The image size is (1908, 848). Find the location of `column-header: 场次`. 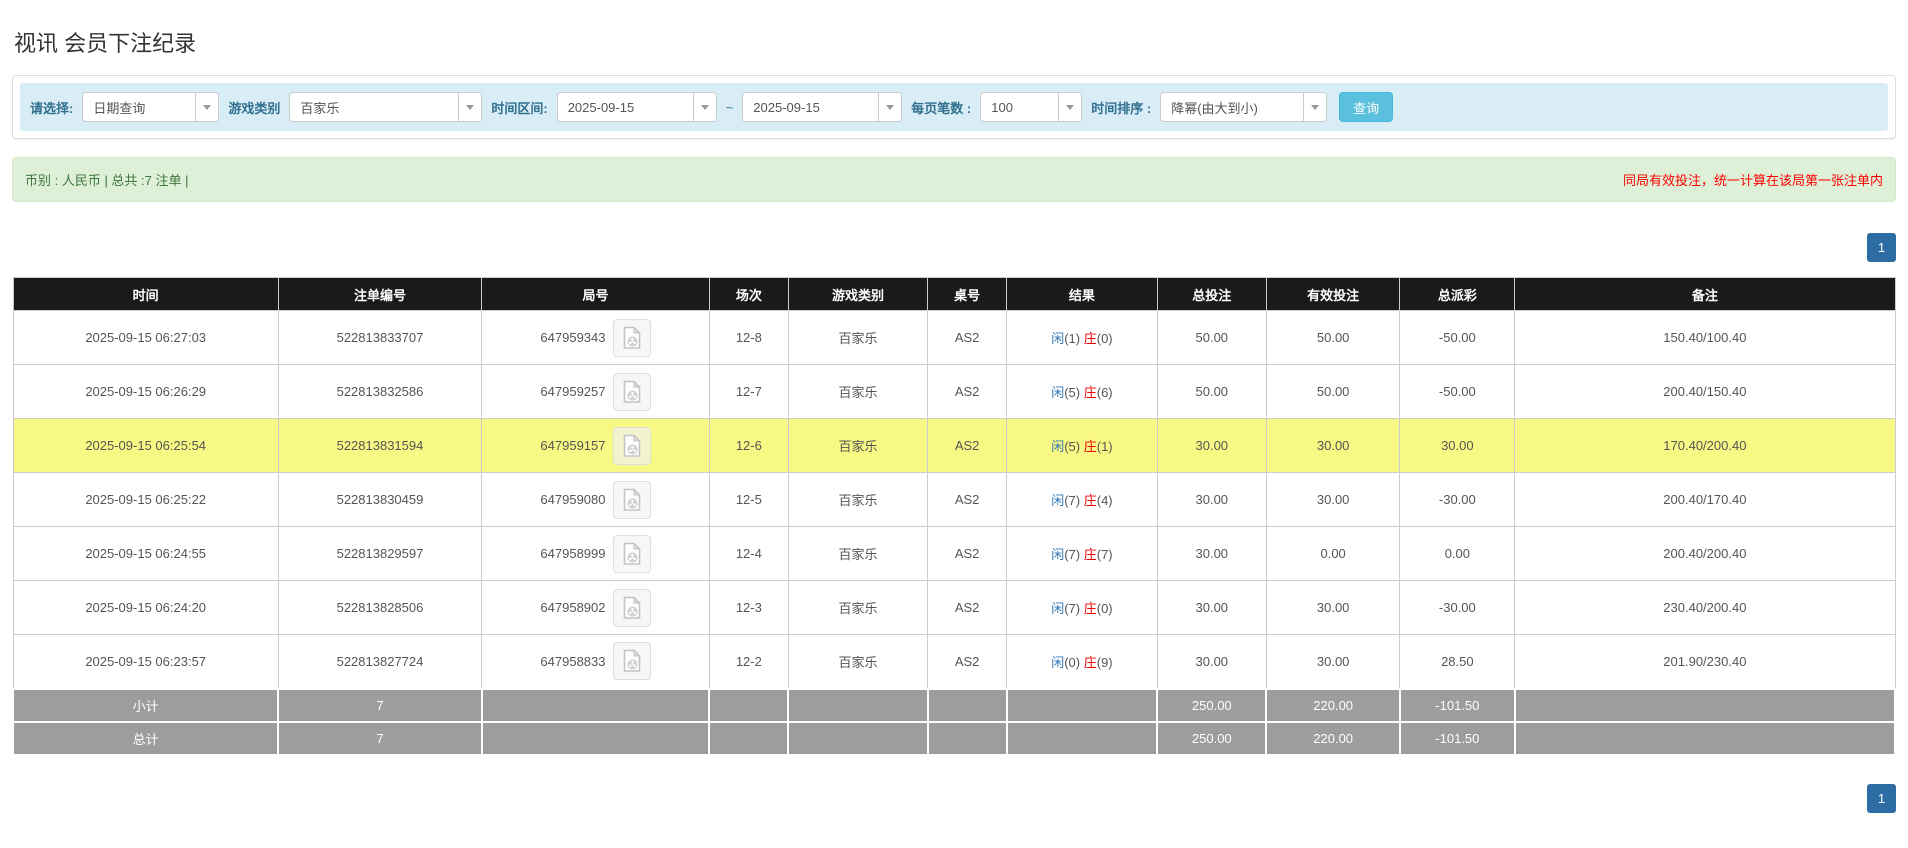

column-header: 场次 is located at coordinates (748, 294).